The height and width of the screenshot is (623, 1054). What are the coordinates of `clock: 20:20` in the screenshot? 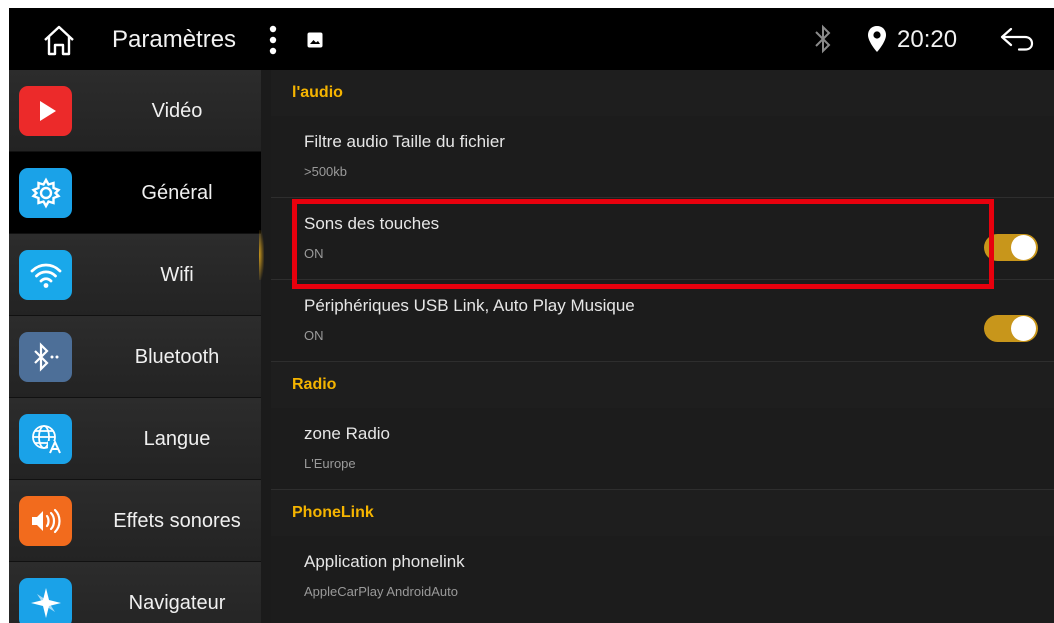 It's located at (927, 39).